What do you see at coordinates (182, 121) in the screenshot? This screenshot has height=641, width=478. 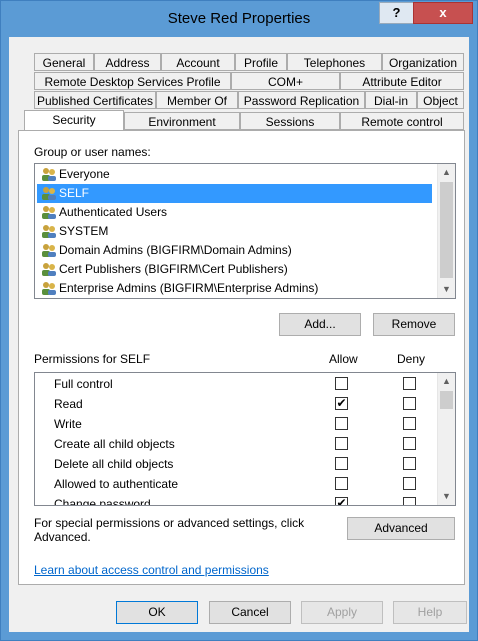 I see `tab-environment: Environment` at bounding box center [182, 121].